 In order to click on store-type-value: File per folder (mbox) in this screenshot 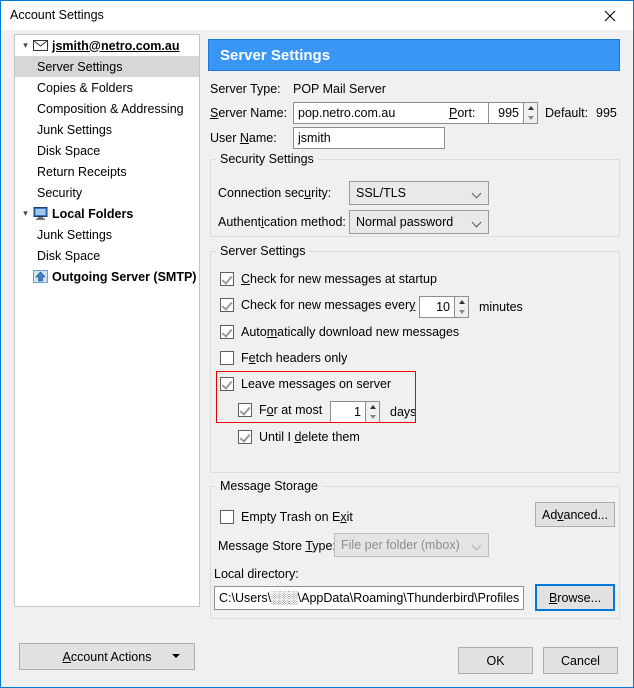, I will do `click(400, 545)`.